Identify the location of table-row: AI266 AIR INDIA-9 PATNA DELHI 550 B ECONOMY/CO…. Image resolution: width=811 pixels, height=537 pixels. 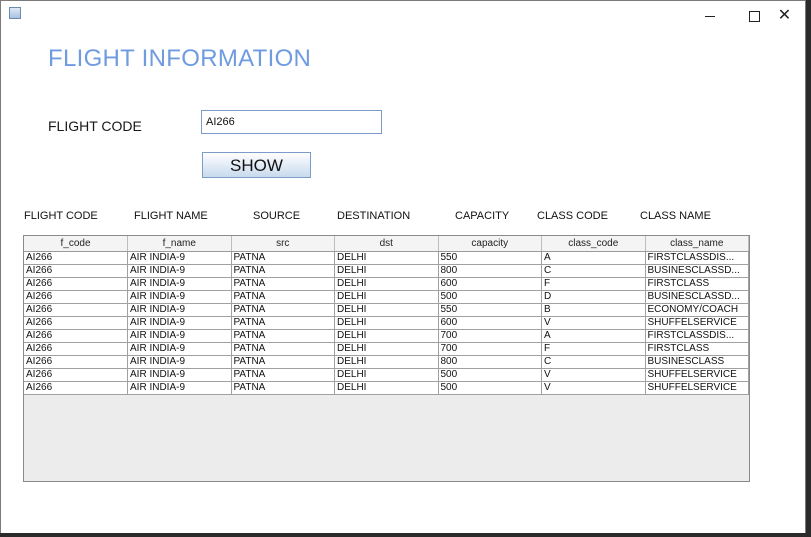
(386, 310).